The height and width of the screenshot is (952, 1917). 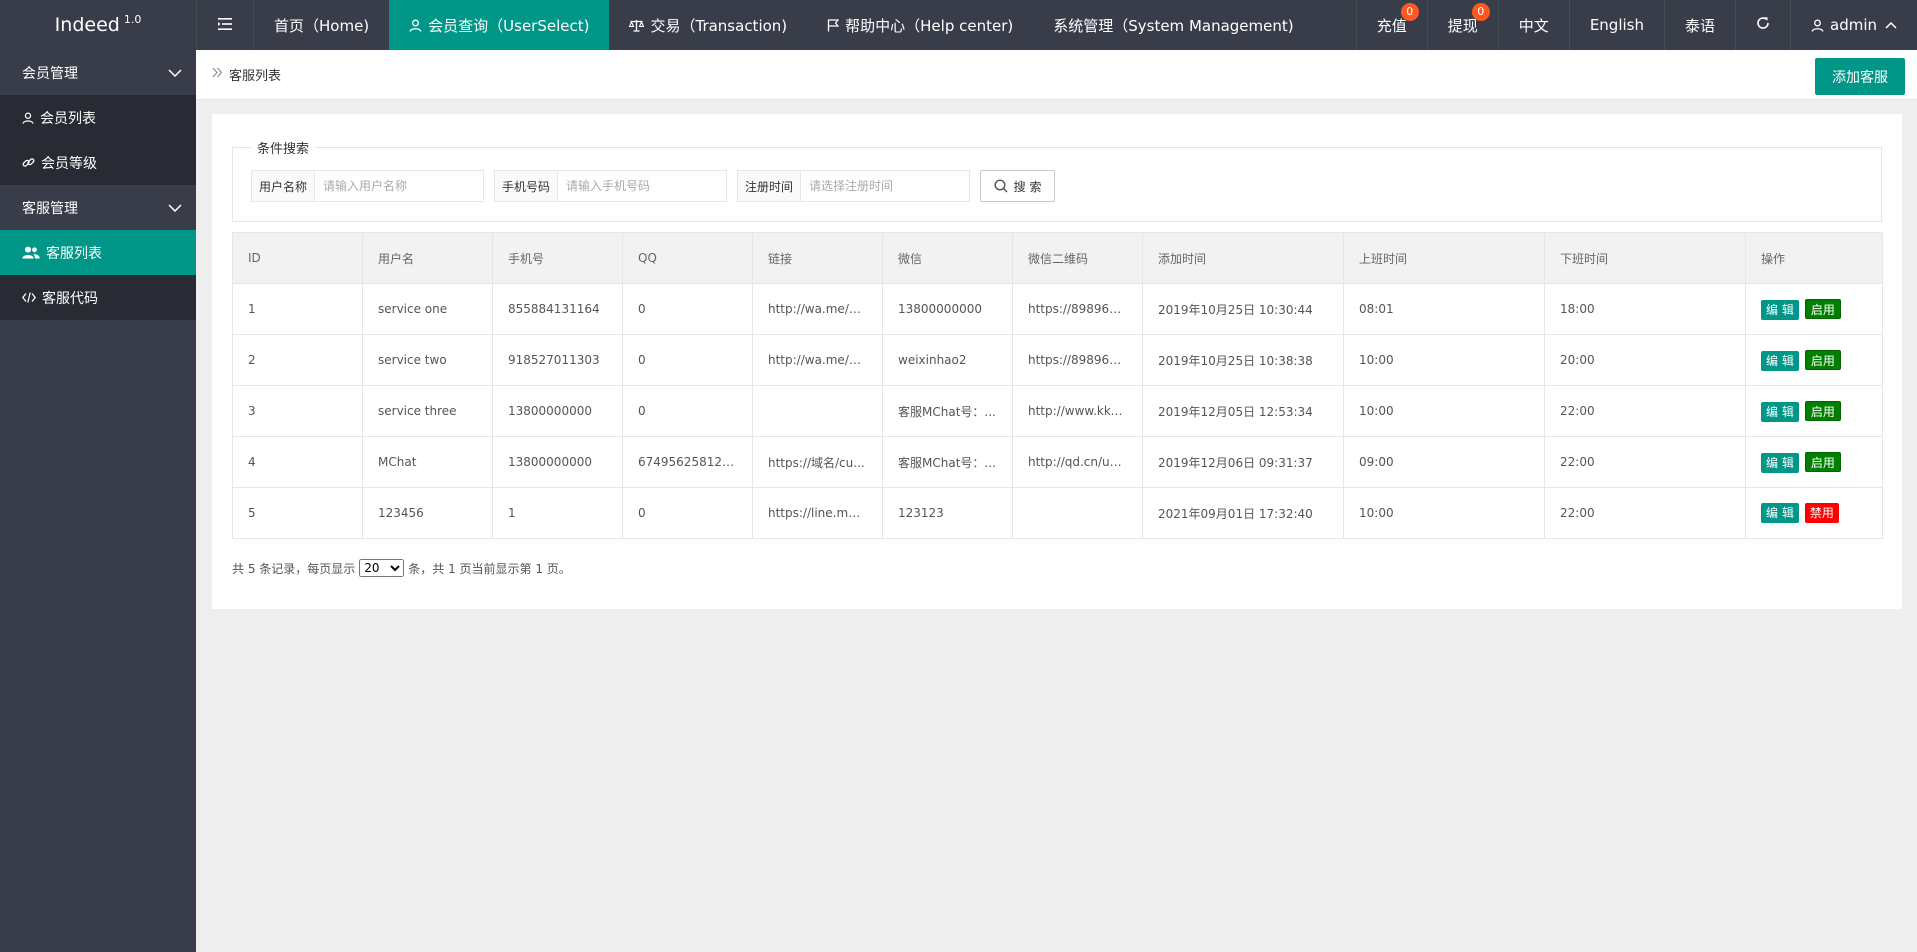 What do you see at coordinates (1645, 360) in the screenshot?
I see `cell-end: 20:00` at bounding box center [1645, 360].